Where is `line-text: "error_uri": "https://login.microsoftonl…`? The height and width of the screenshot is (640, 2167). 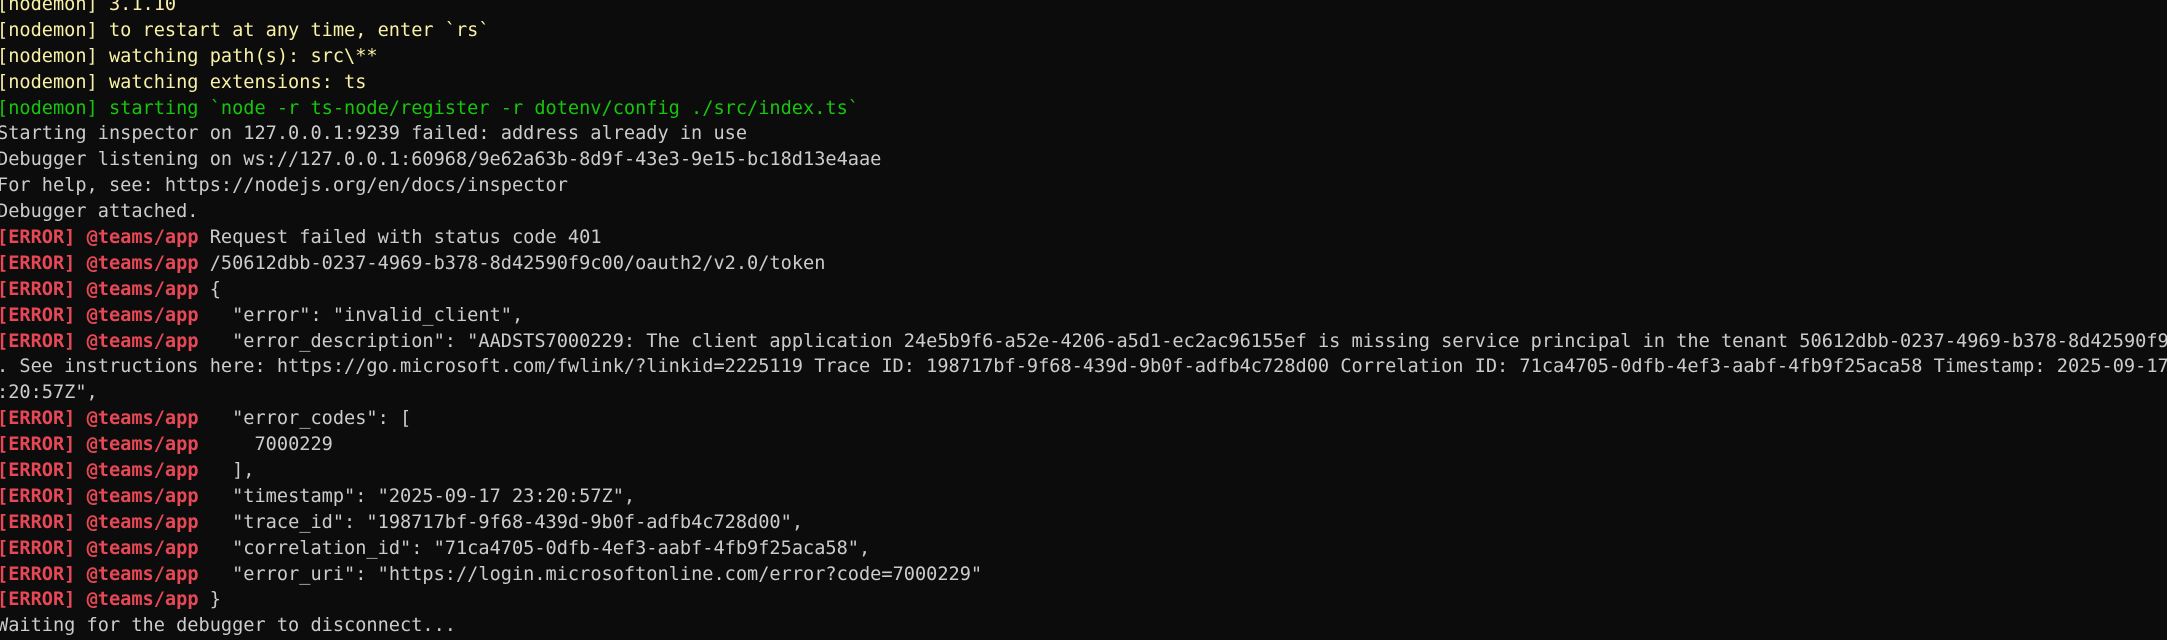
line-text: "error_uri": "https://login.microsoftonl… is located at coordinates (590, 574).